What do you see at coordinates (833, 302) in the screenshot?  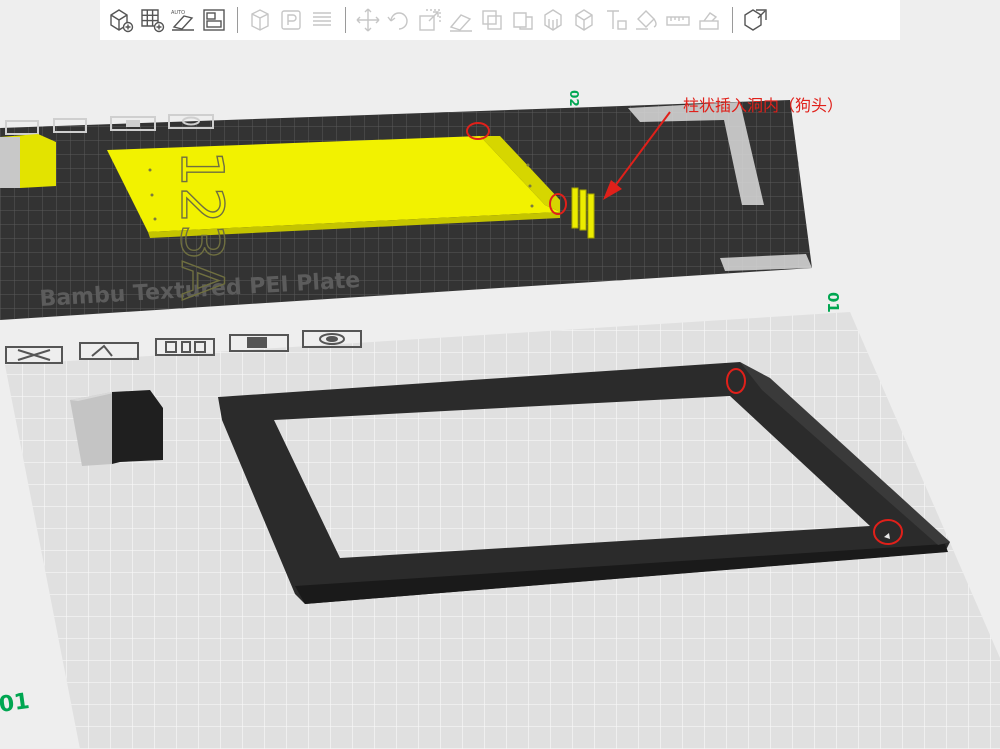 I see `plate-2-number: 01` at bounding box center [833, 302].